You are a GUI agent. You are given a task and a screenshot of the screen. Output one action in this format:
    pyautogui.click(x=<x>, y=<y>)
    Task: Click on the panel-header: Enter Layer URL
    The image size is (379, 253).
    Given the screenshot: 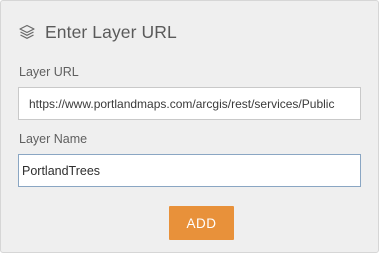 What is the action you would take?
    pyautogui.click(x=97, y=32)
    